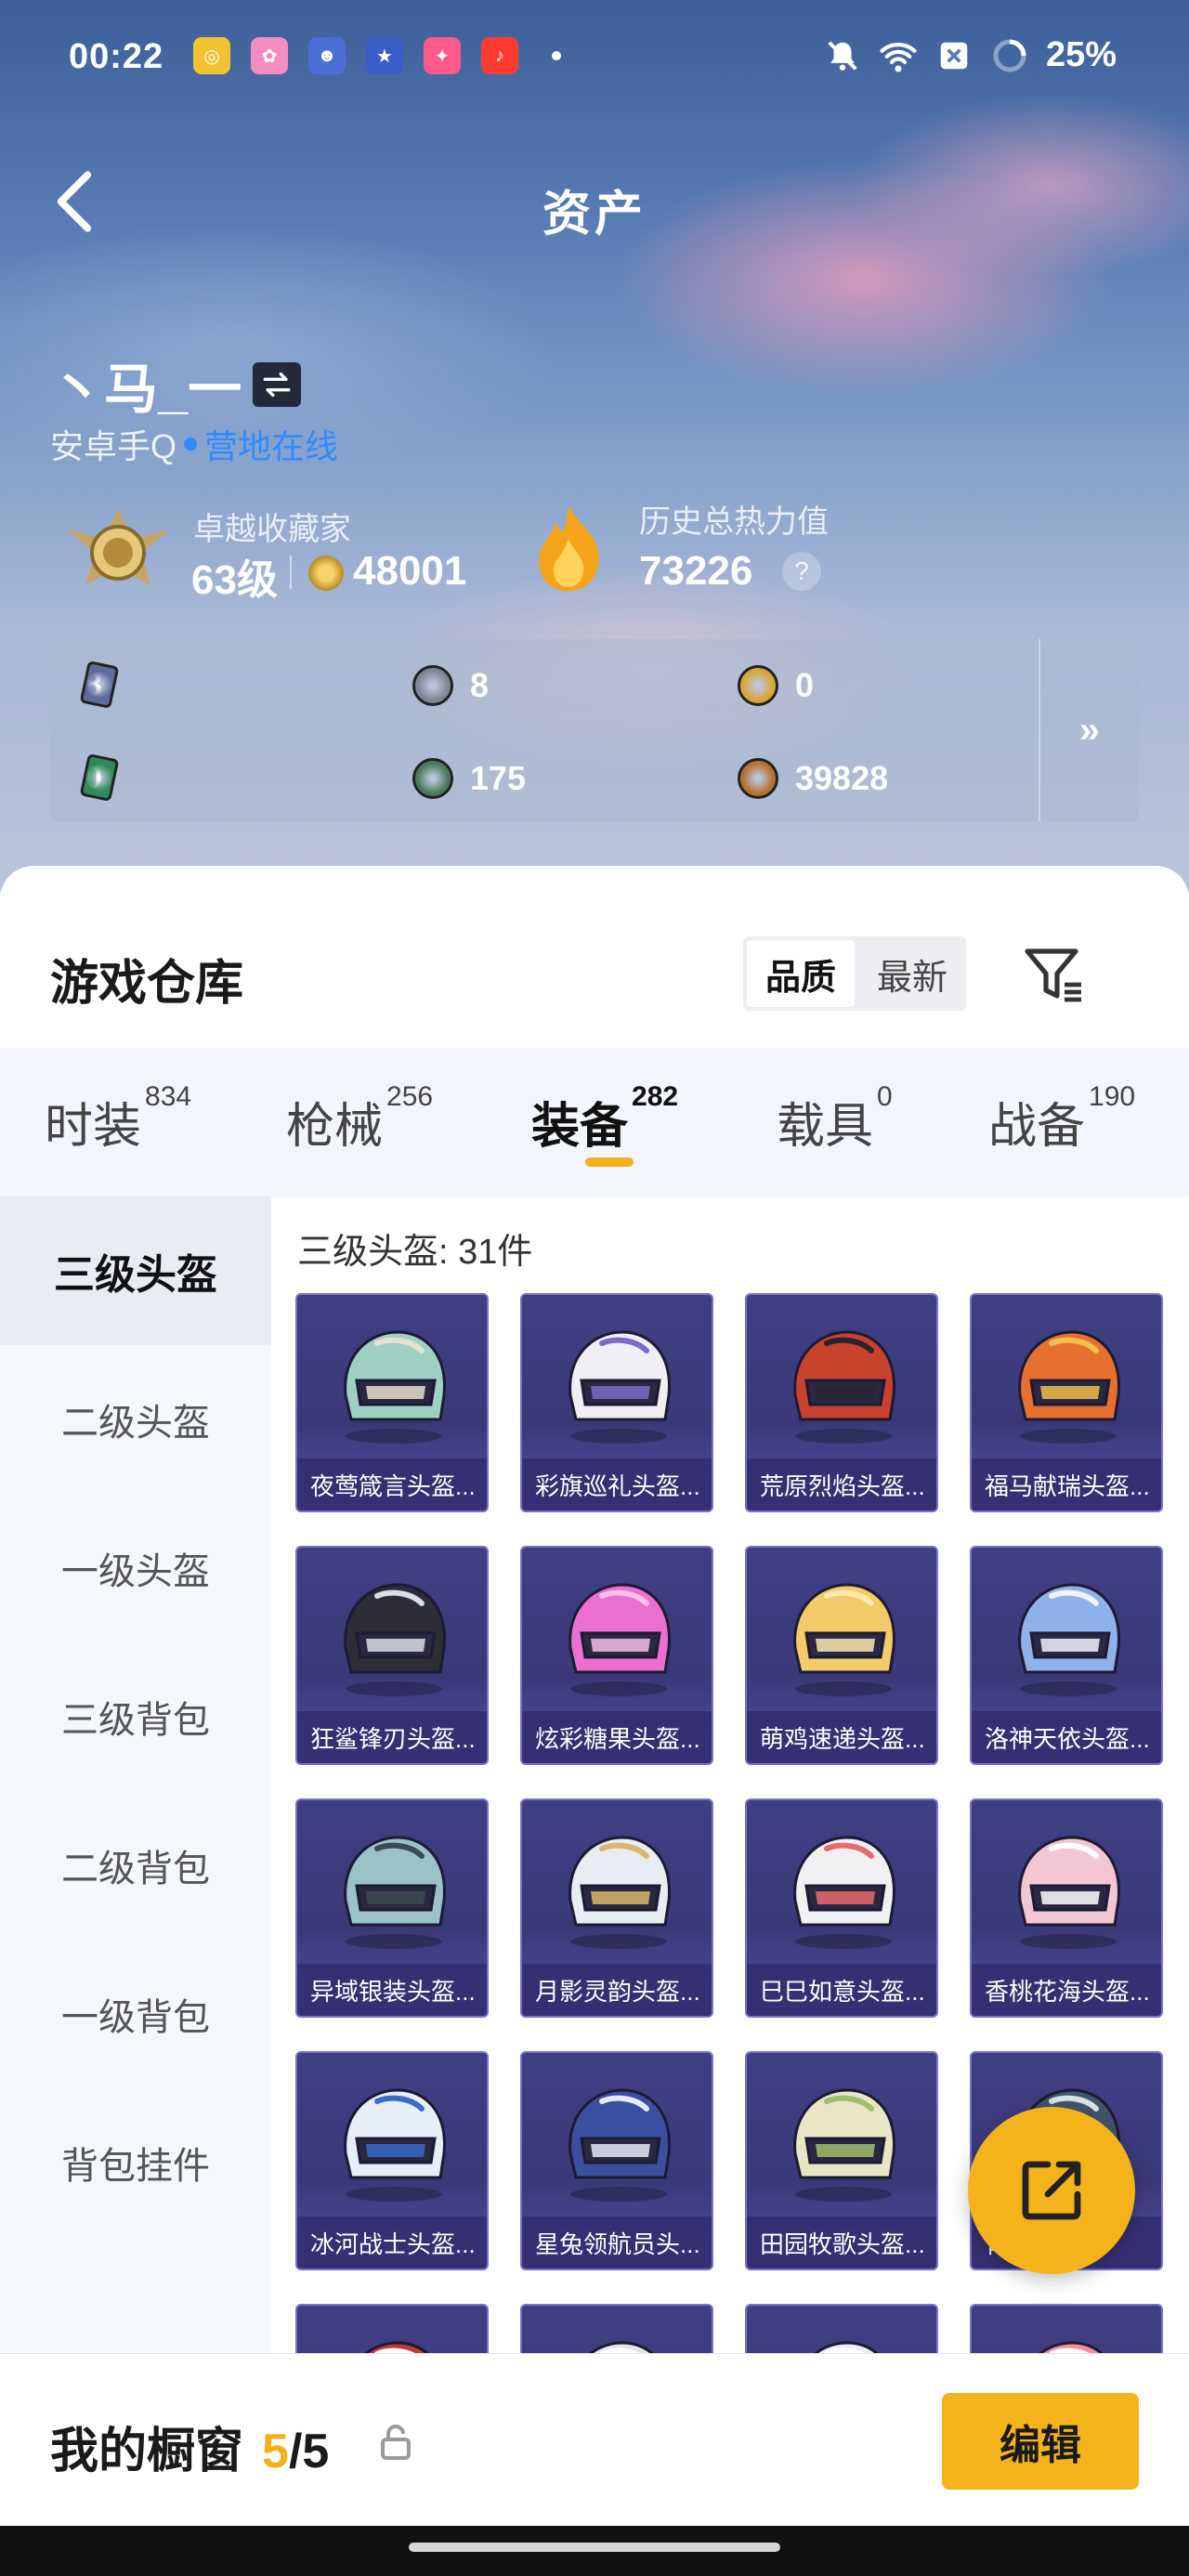  Describe the element at coordinates (117, 57) in the screenshot. I see `status-time: 00:22` at that location.